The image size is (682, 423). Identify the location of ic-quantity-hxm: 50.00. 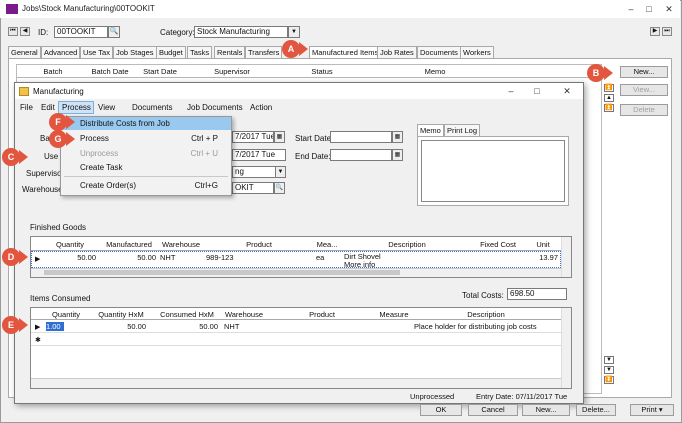
(119, 326).